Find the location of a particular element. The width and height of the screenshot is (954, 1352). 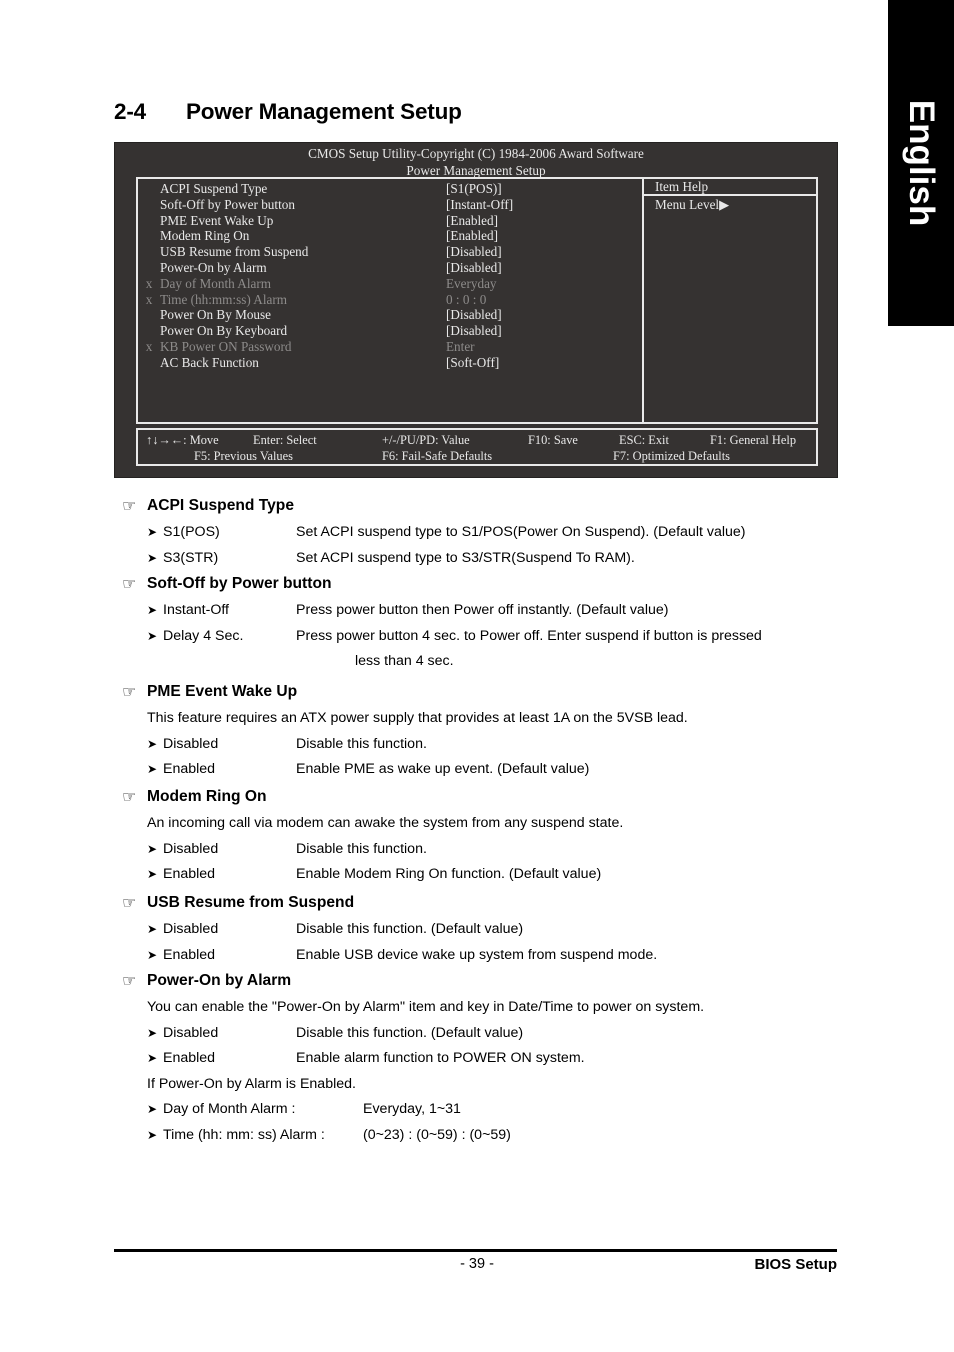

bios-row-label: KB Power ON Password is located at coordinates (226, 346).